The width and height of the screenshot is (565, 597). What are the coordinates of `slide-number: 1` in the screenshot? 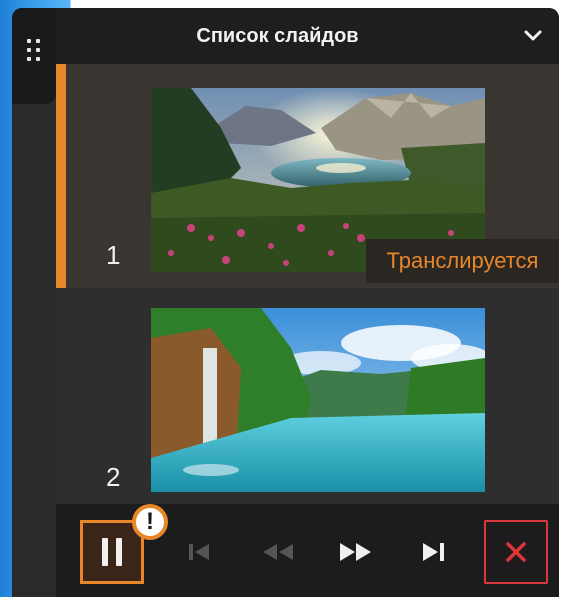 It's located at (113, 255).